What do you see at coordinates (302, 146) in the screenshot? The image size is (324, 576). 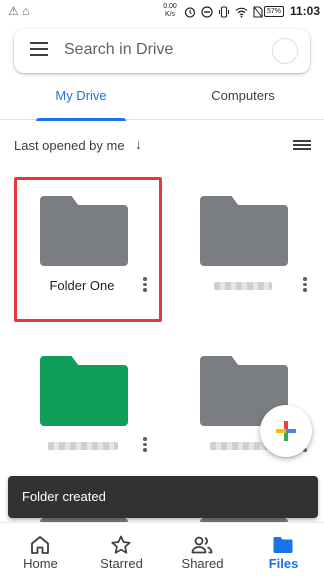 I see `list-view-icon` at bounding box center [302, 146].